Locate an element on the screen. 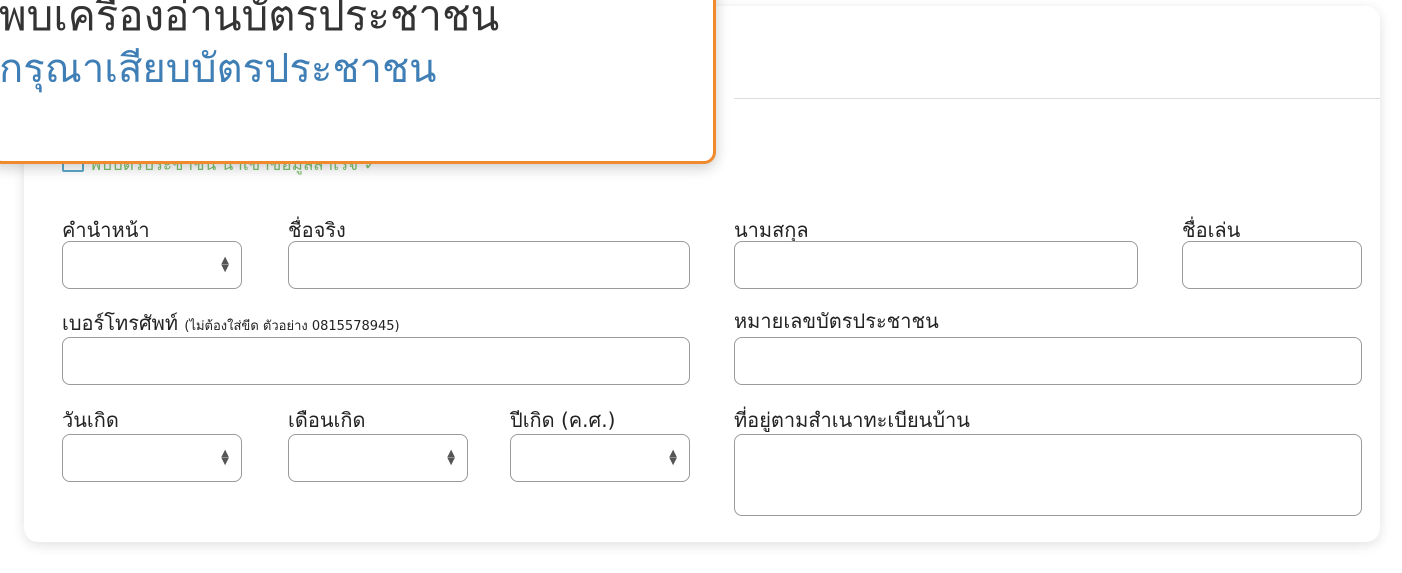 Image resolution: width=1402 pixels, height=573 pixels. card-divider is located at coordinates (1057, 98).